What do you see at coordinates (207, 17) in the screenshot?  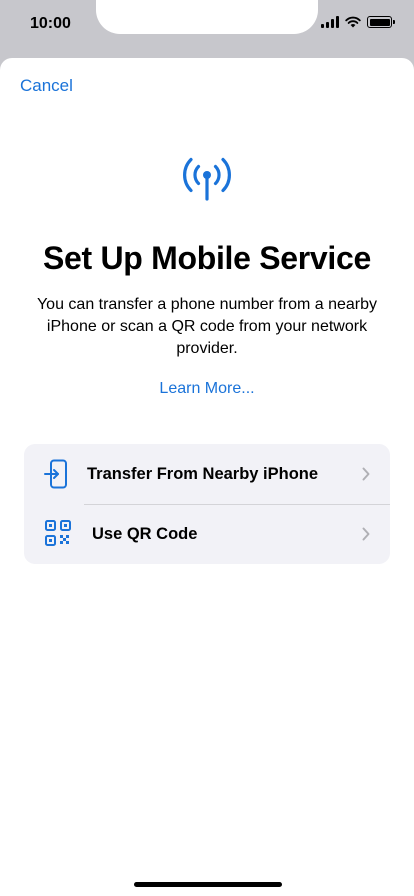 I see `notch` at bounding box center [207, 17].